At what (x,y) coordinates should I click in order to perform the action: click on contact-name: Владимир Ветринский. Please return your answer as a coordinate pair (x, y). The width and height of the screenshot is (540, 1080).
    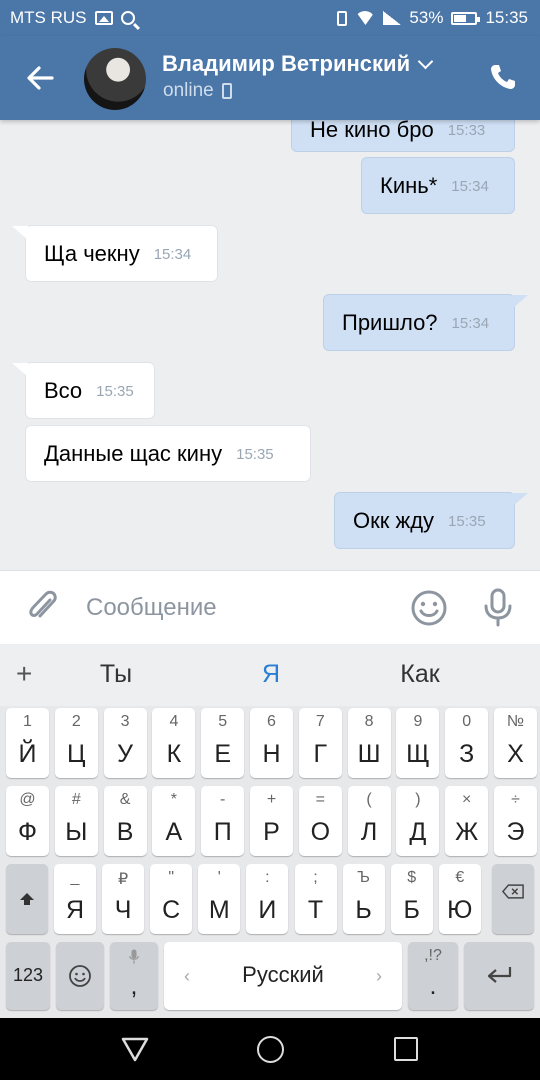
    Looking at the image, I should click on (286, 63).